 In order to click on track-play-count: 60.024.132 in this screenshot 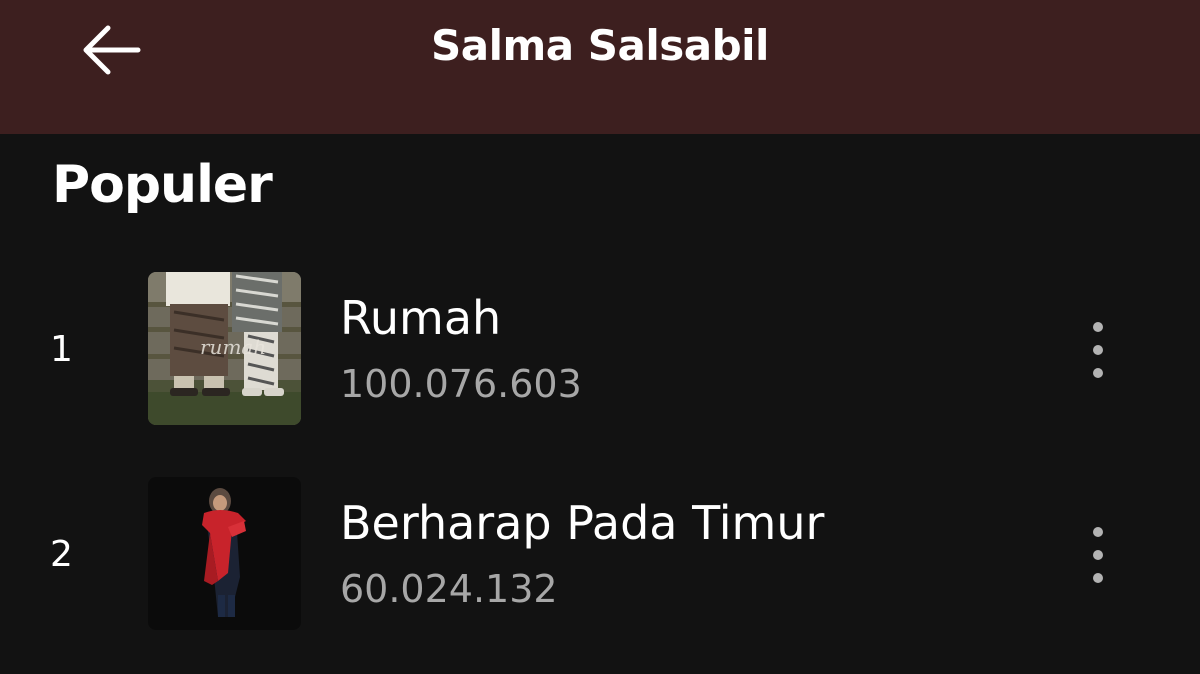, I will do `click(449, 589)`.